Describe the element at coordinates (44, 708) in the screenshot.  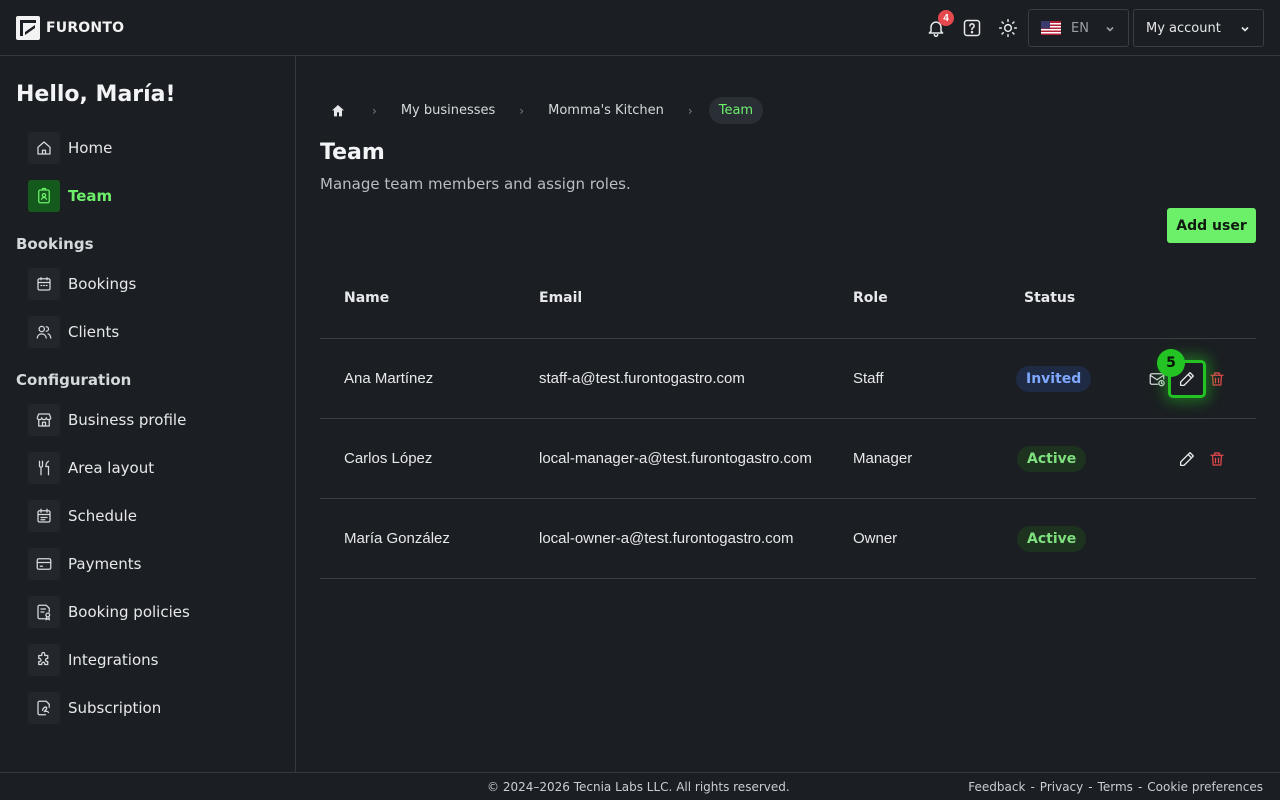
I see `subscription-icon` at that location.